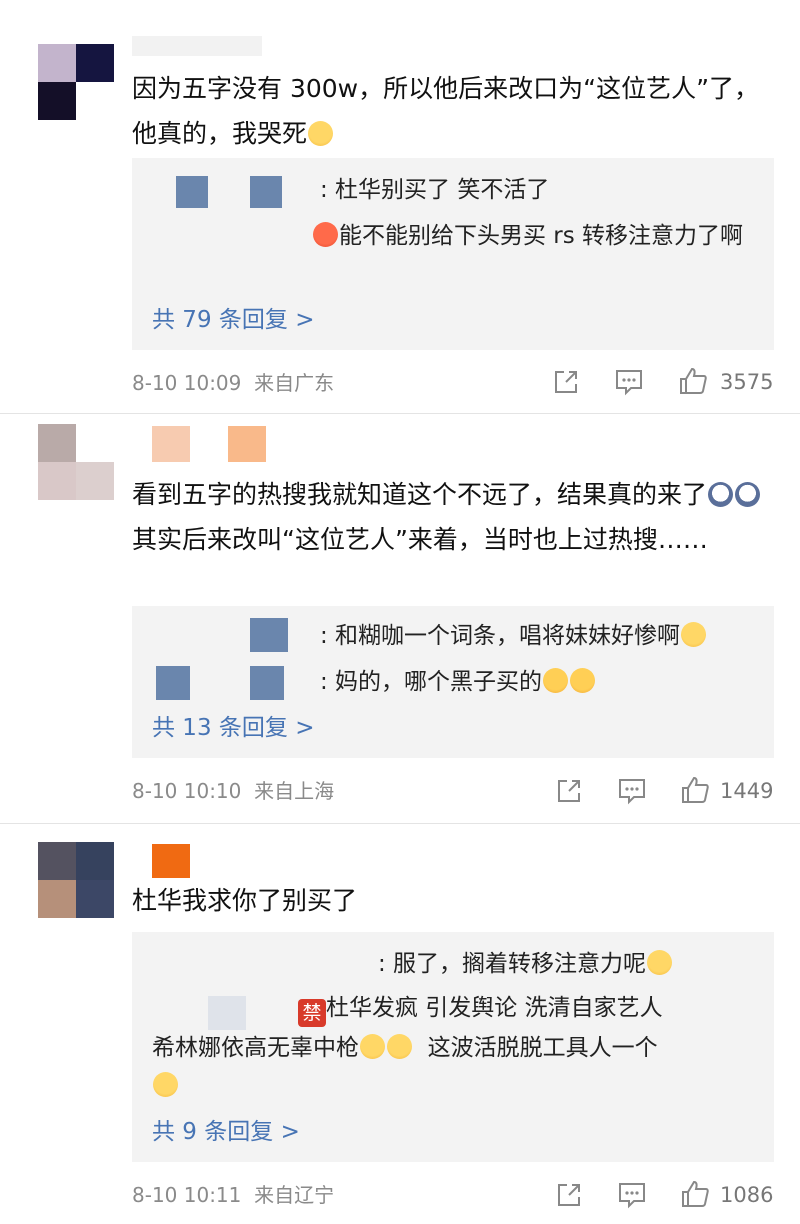 This screenshot has height=1224, width=800. I want to click on ban-icon: 禁, so click(312, 1013).